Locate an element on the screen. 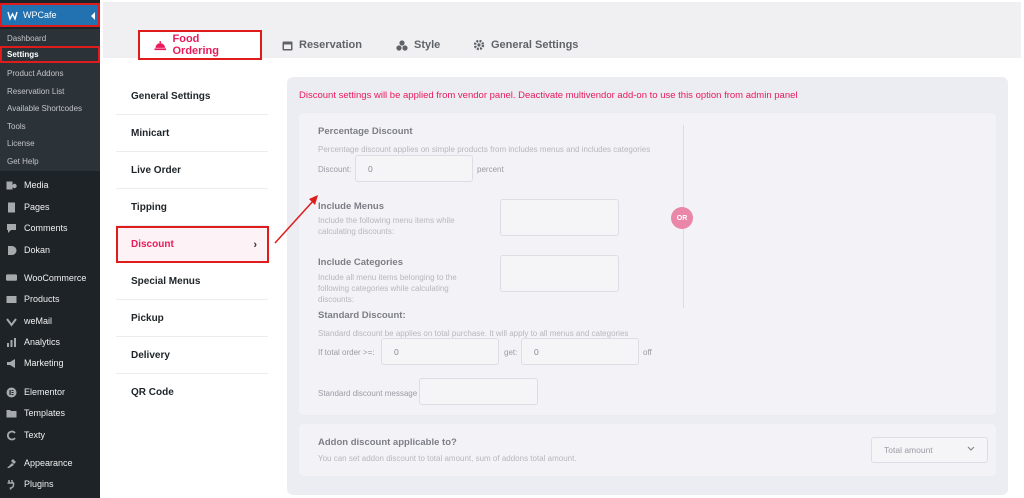 This screenshot has height=498, width=1024. gear-icon is located at coordinates (479, 45).